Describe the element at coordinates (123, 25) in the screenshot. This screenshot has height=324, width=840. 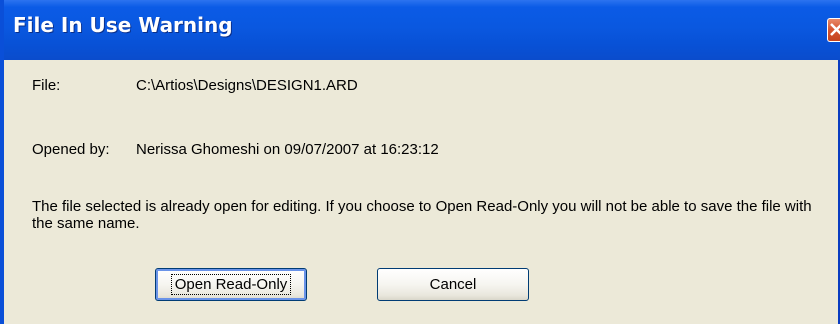
I see `dialog-title: File In Use Warning` at that location.